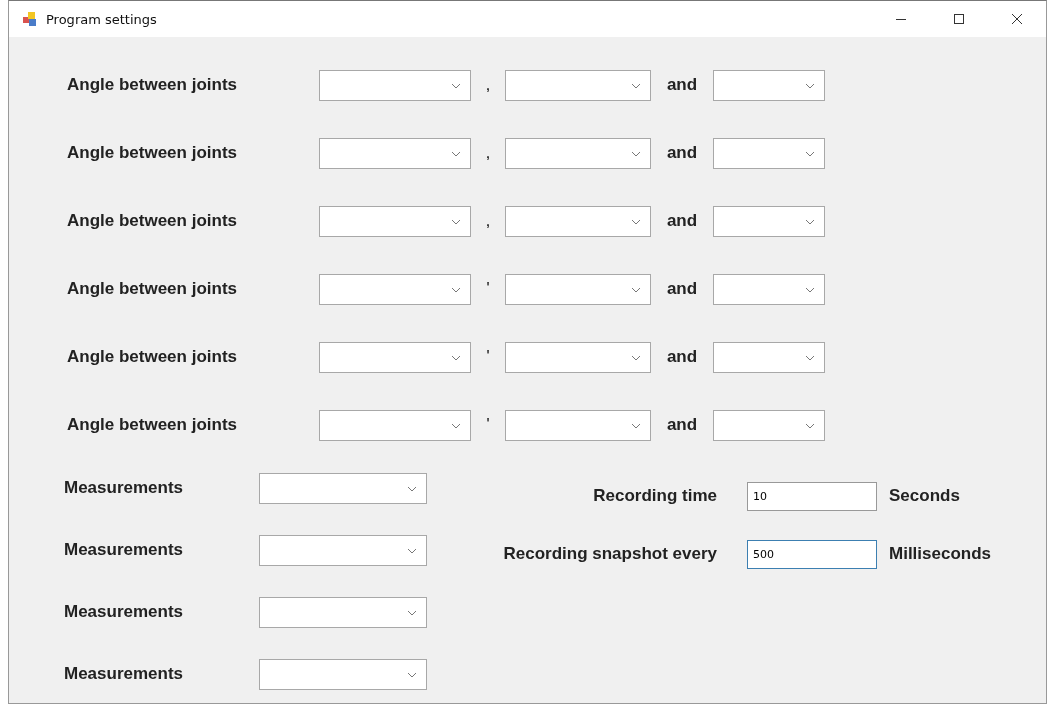 This screenshot has width=1057, height=706. Describe the element at coordinates (654, 496) in the screenshot. I see `field-label: Recording time` at that location.